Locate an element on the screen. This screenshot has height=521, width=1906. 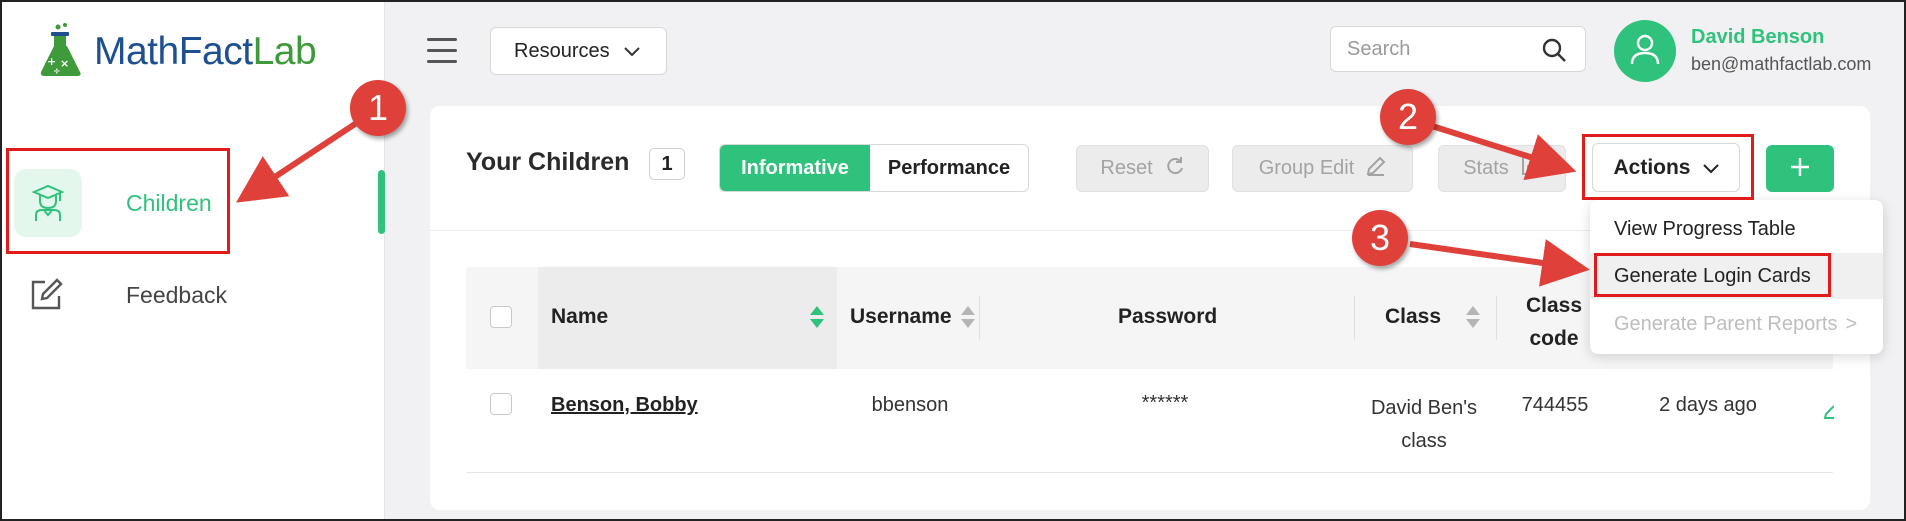
edit-icon is located at coordinates (46, 295).